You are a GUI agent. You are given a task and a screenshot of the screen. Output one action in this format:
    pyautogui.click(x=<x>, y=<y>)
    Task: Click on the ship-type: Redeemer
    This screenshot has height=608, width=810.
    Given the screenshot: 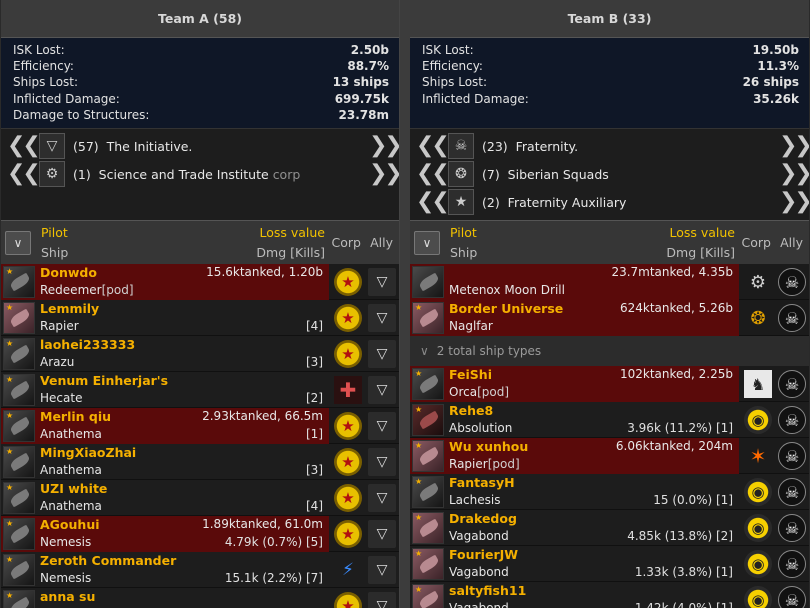 What is the action you would take?
    pyautogui.click(x=71, y=290)
    